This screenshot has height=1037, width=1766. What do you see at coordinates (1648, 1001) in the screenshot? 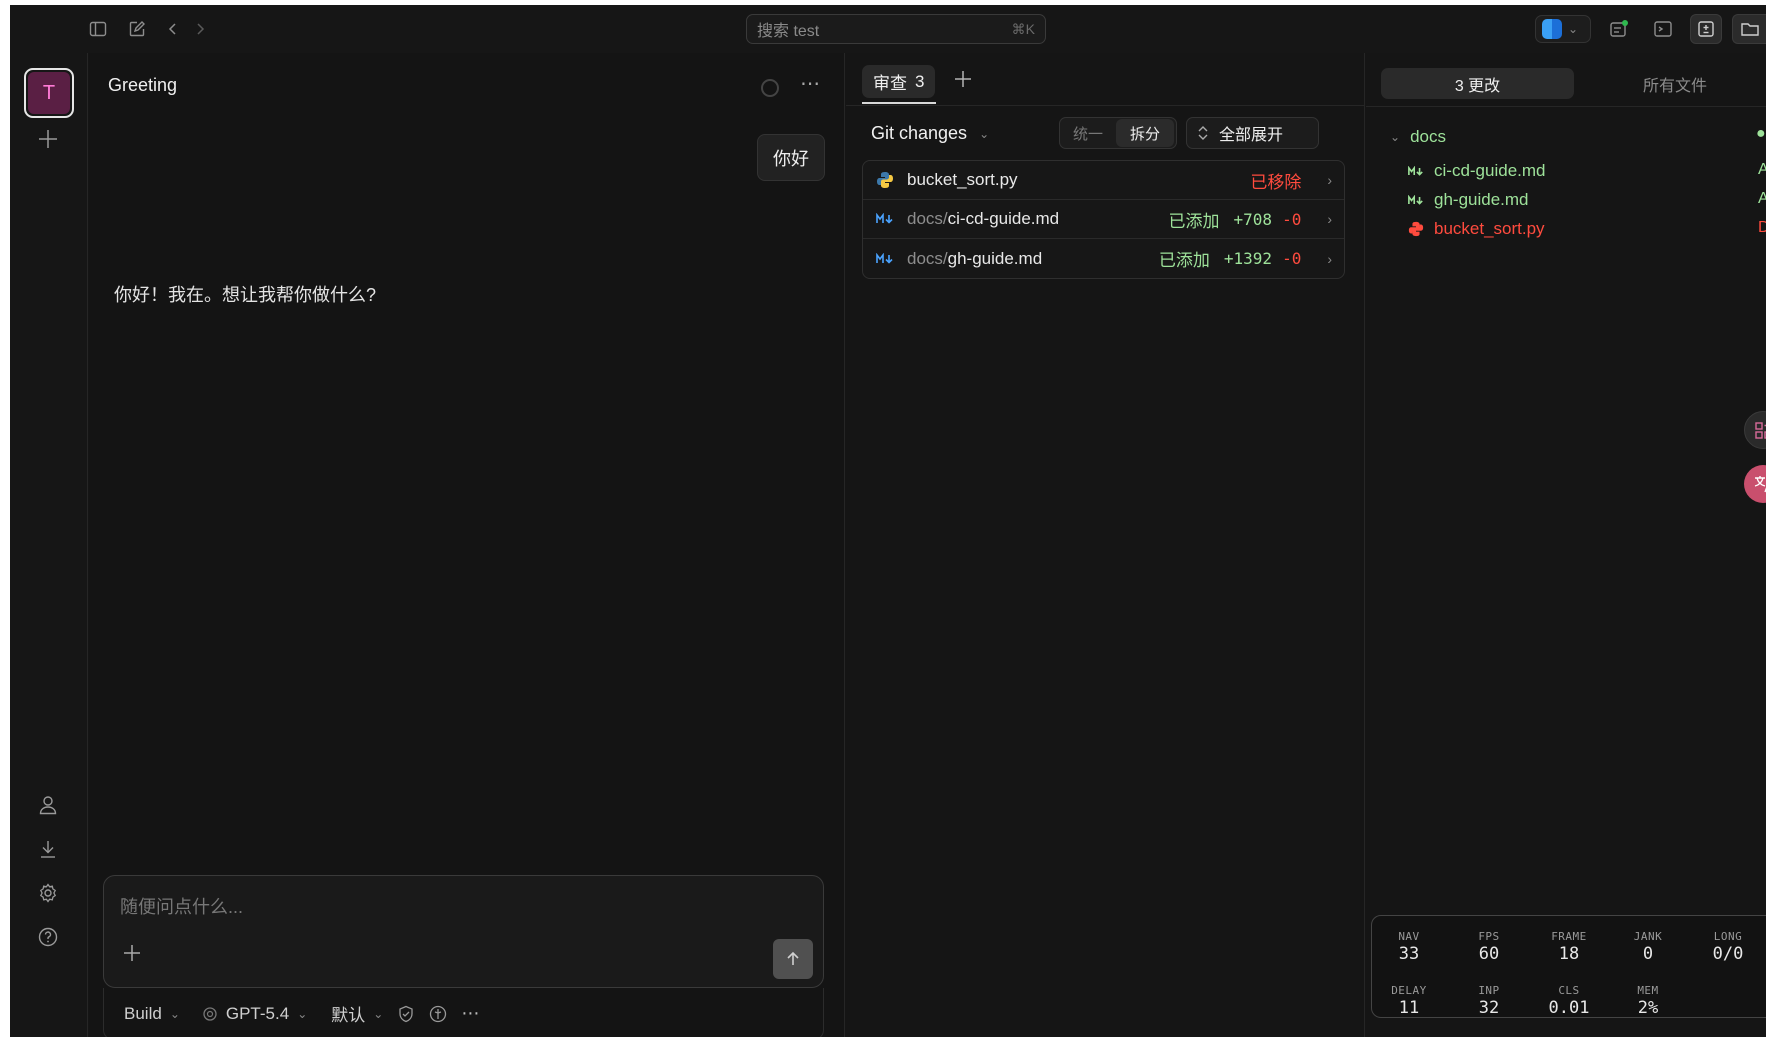
I see `perf-mem: MEM 2%` at bounding box center [1648, 1001].